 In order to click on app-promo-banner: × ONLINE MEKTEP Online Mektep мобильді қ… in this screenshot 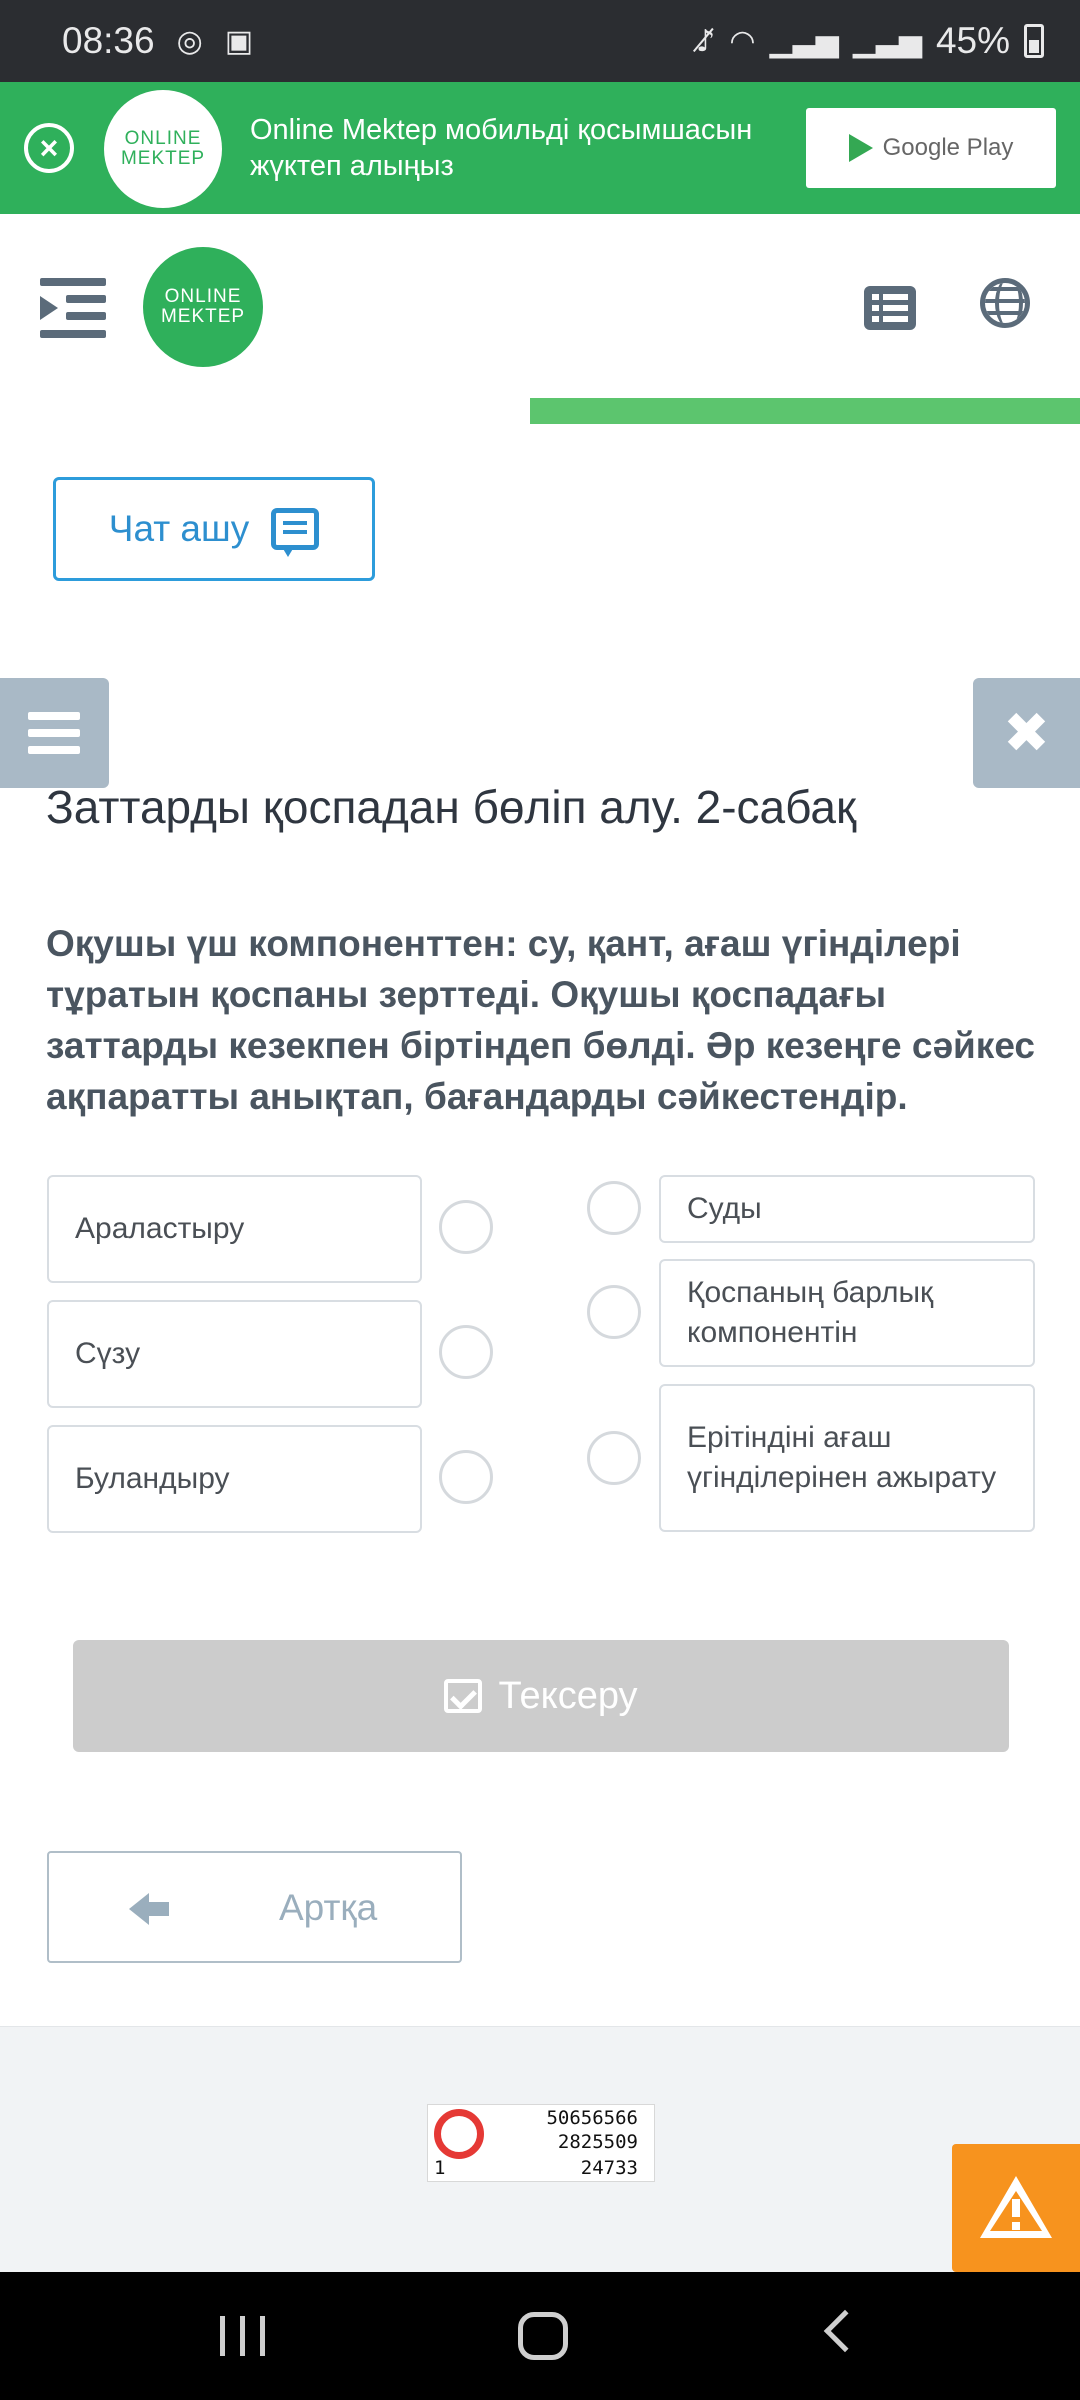, I will do `click(540, 148)`.